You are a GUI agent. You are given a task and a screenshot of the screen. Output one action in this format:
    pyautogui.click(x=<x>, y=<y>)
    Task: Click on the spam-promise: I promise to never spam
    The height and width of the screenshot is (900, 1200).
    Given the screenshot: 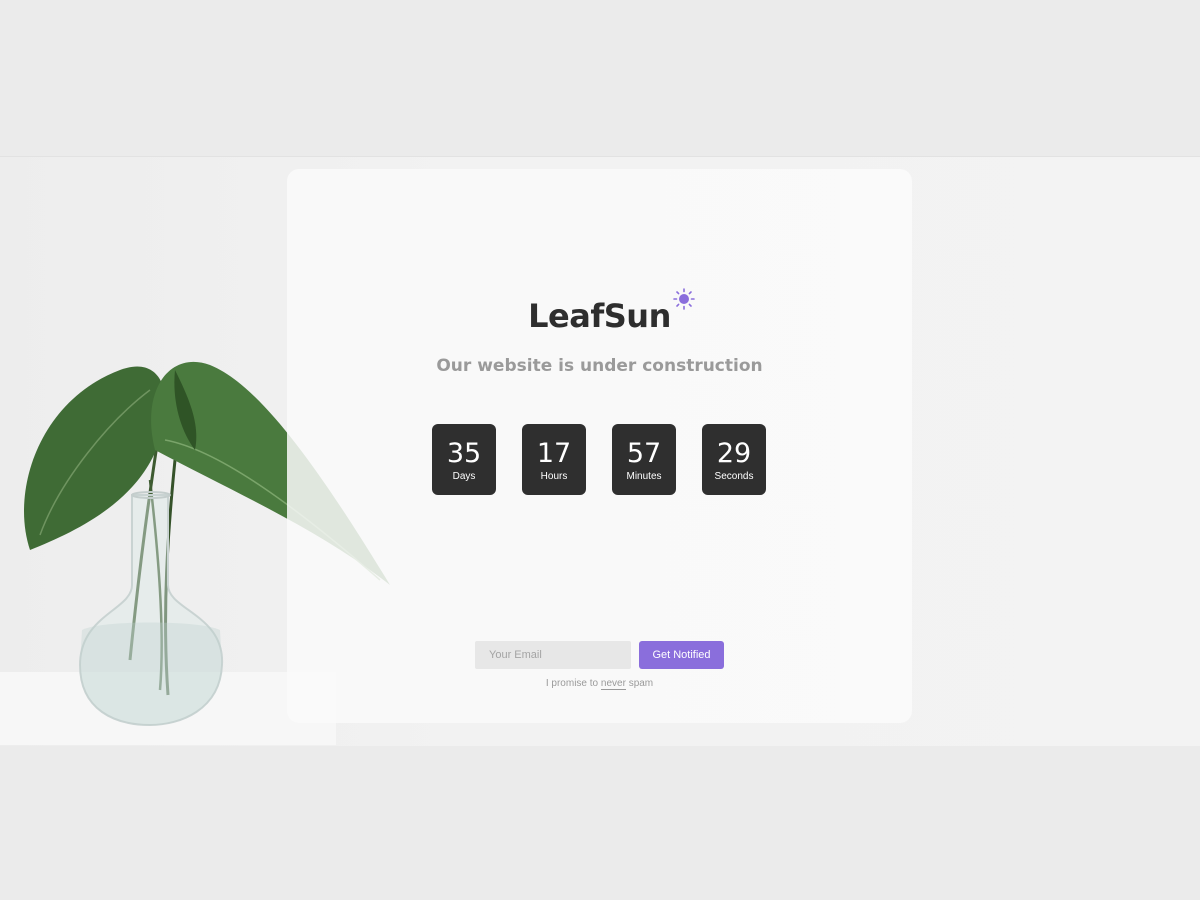 What is the action you would take?
    pyautogui.click(x=599, y=684)
    